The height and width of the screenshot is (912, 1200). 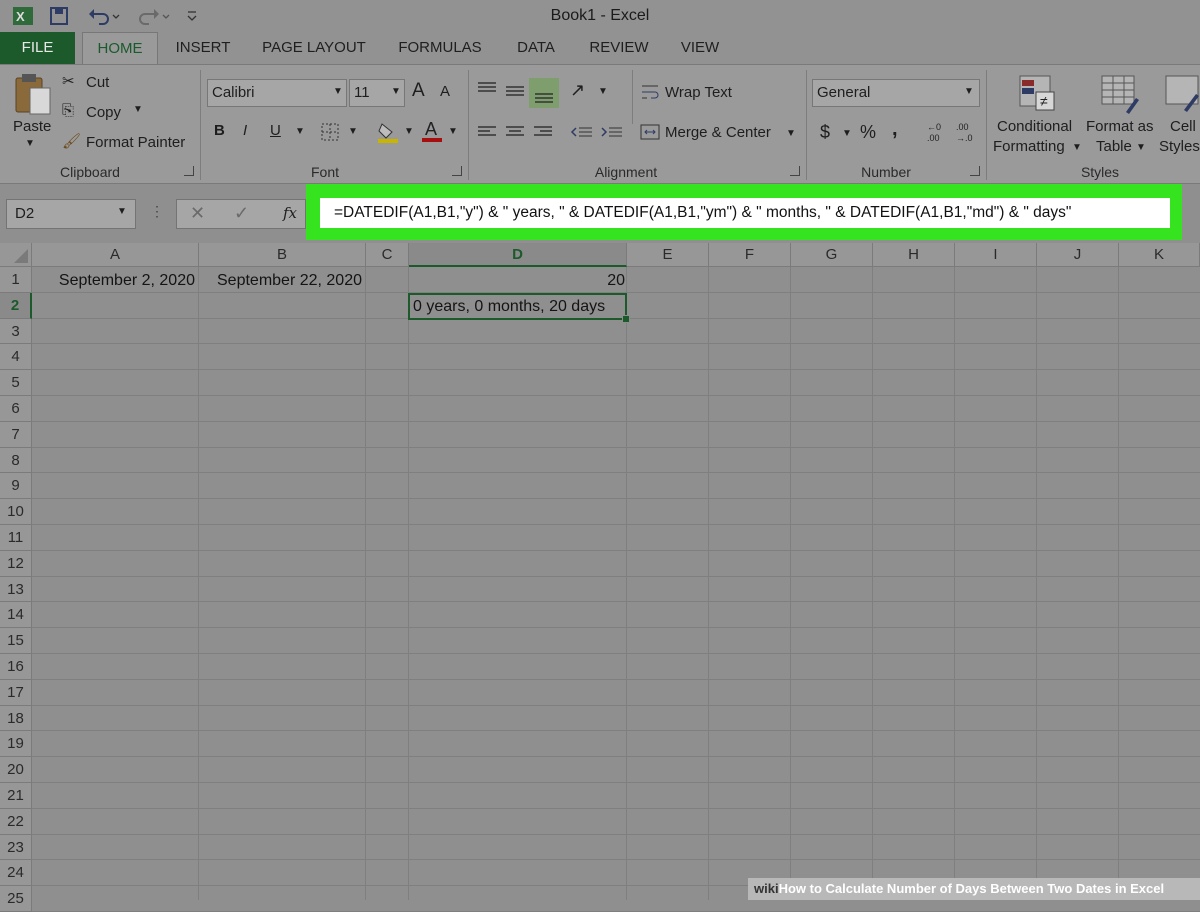 What do you see at coordinates (418, 91) in the screenshot?
I see `grow-font-button: A` at bounding box center [418, 91].